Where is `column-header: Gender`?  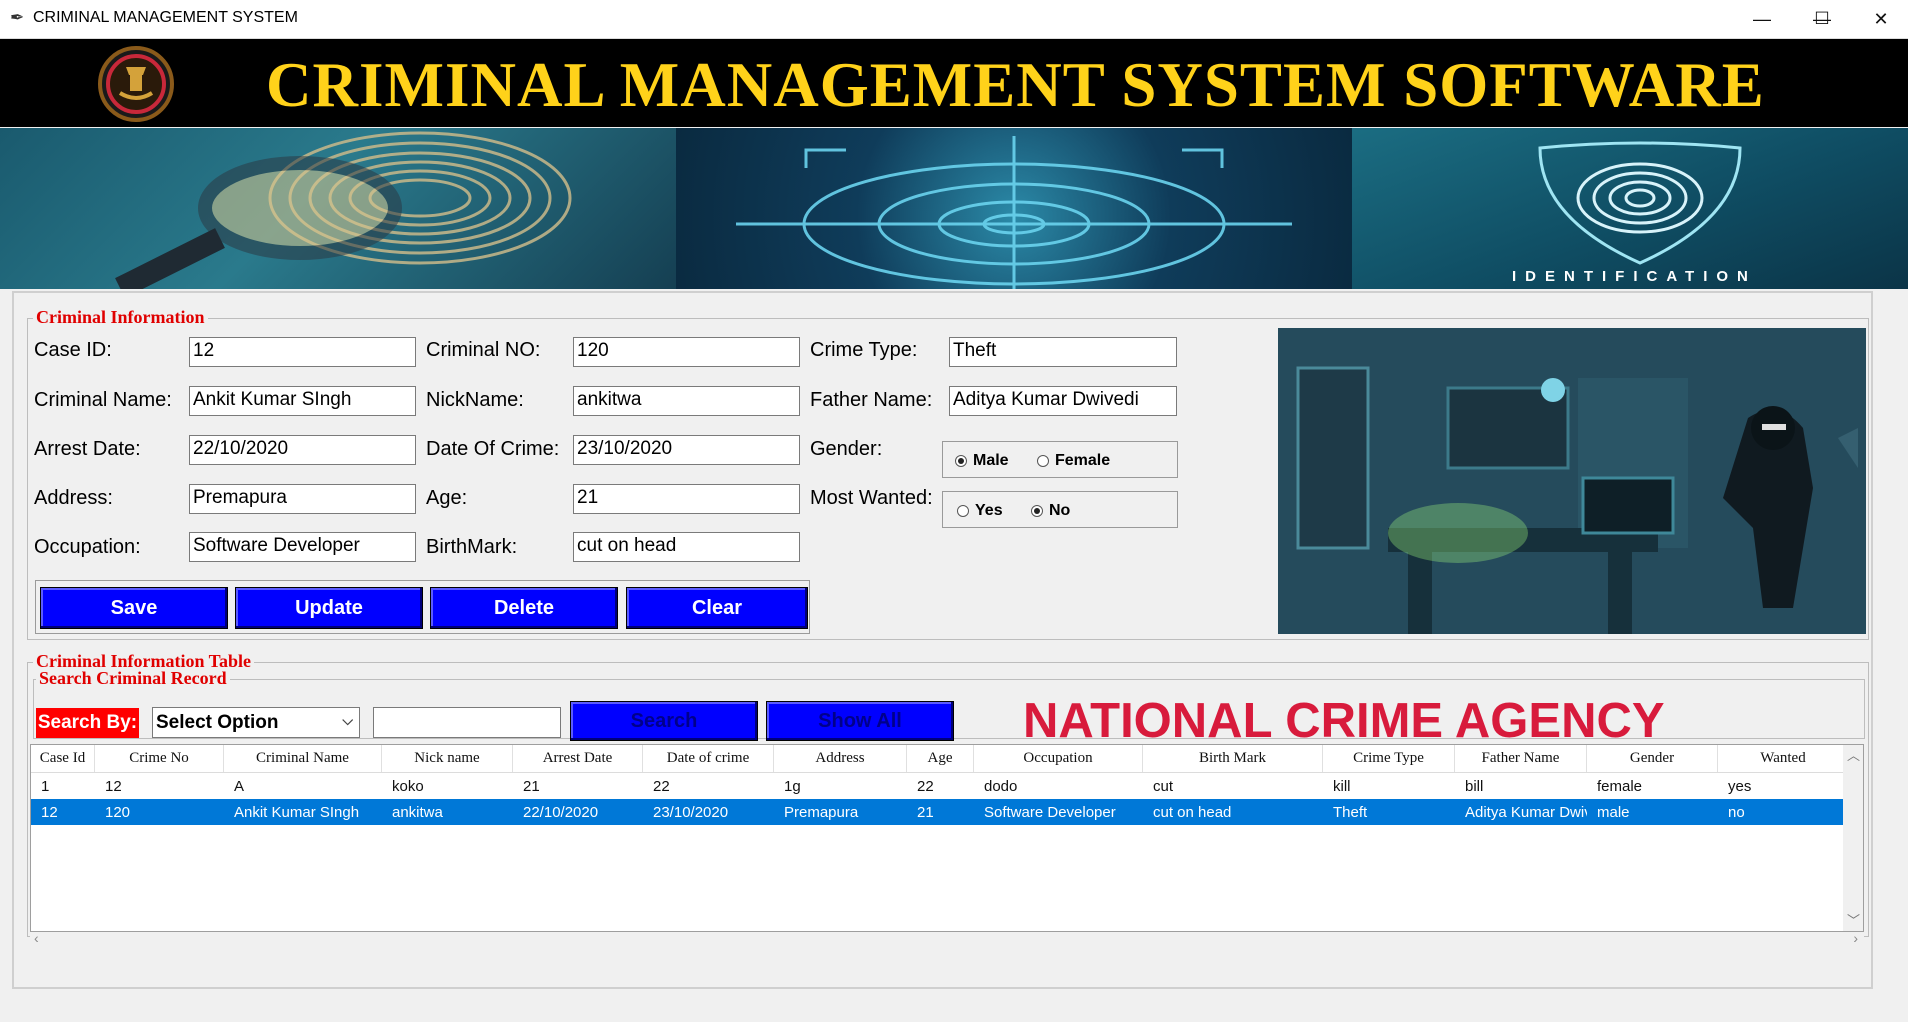
column-header: Gender is located at coordinates (1652, 758).